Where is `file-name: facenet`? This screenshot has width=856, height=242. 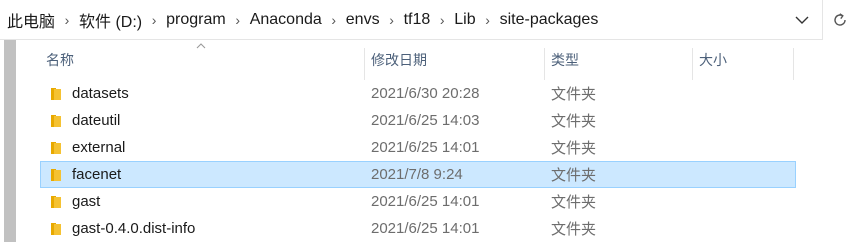
file-name: facenet is located at coordinates (97, 174).